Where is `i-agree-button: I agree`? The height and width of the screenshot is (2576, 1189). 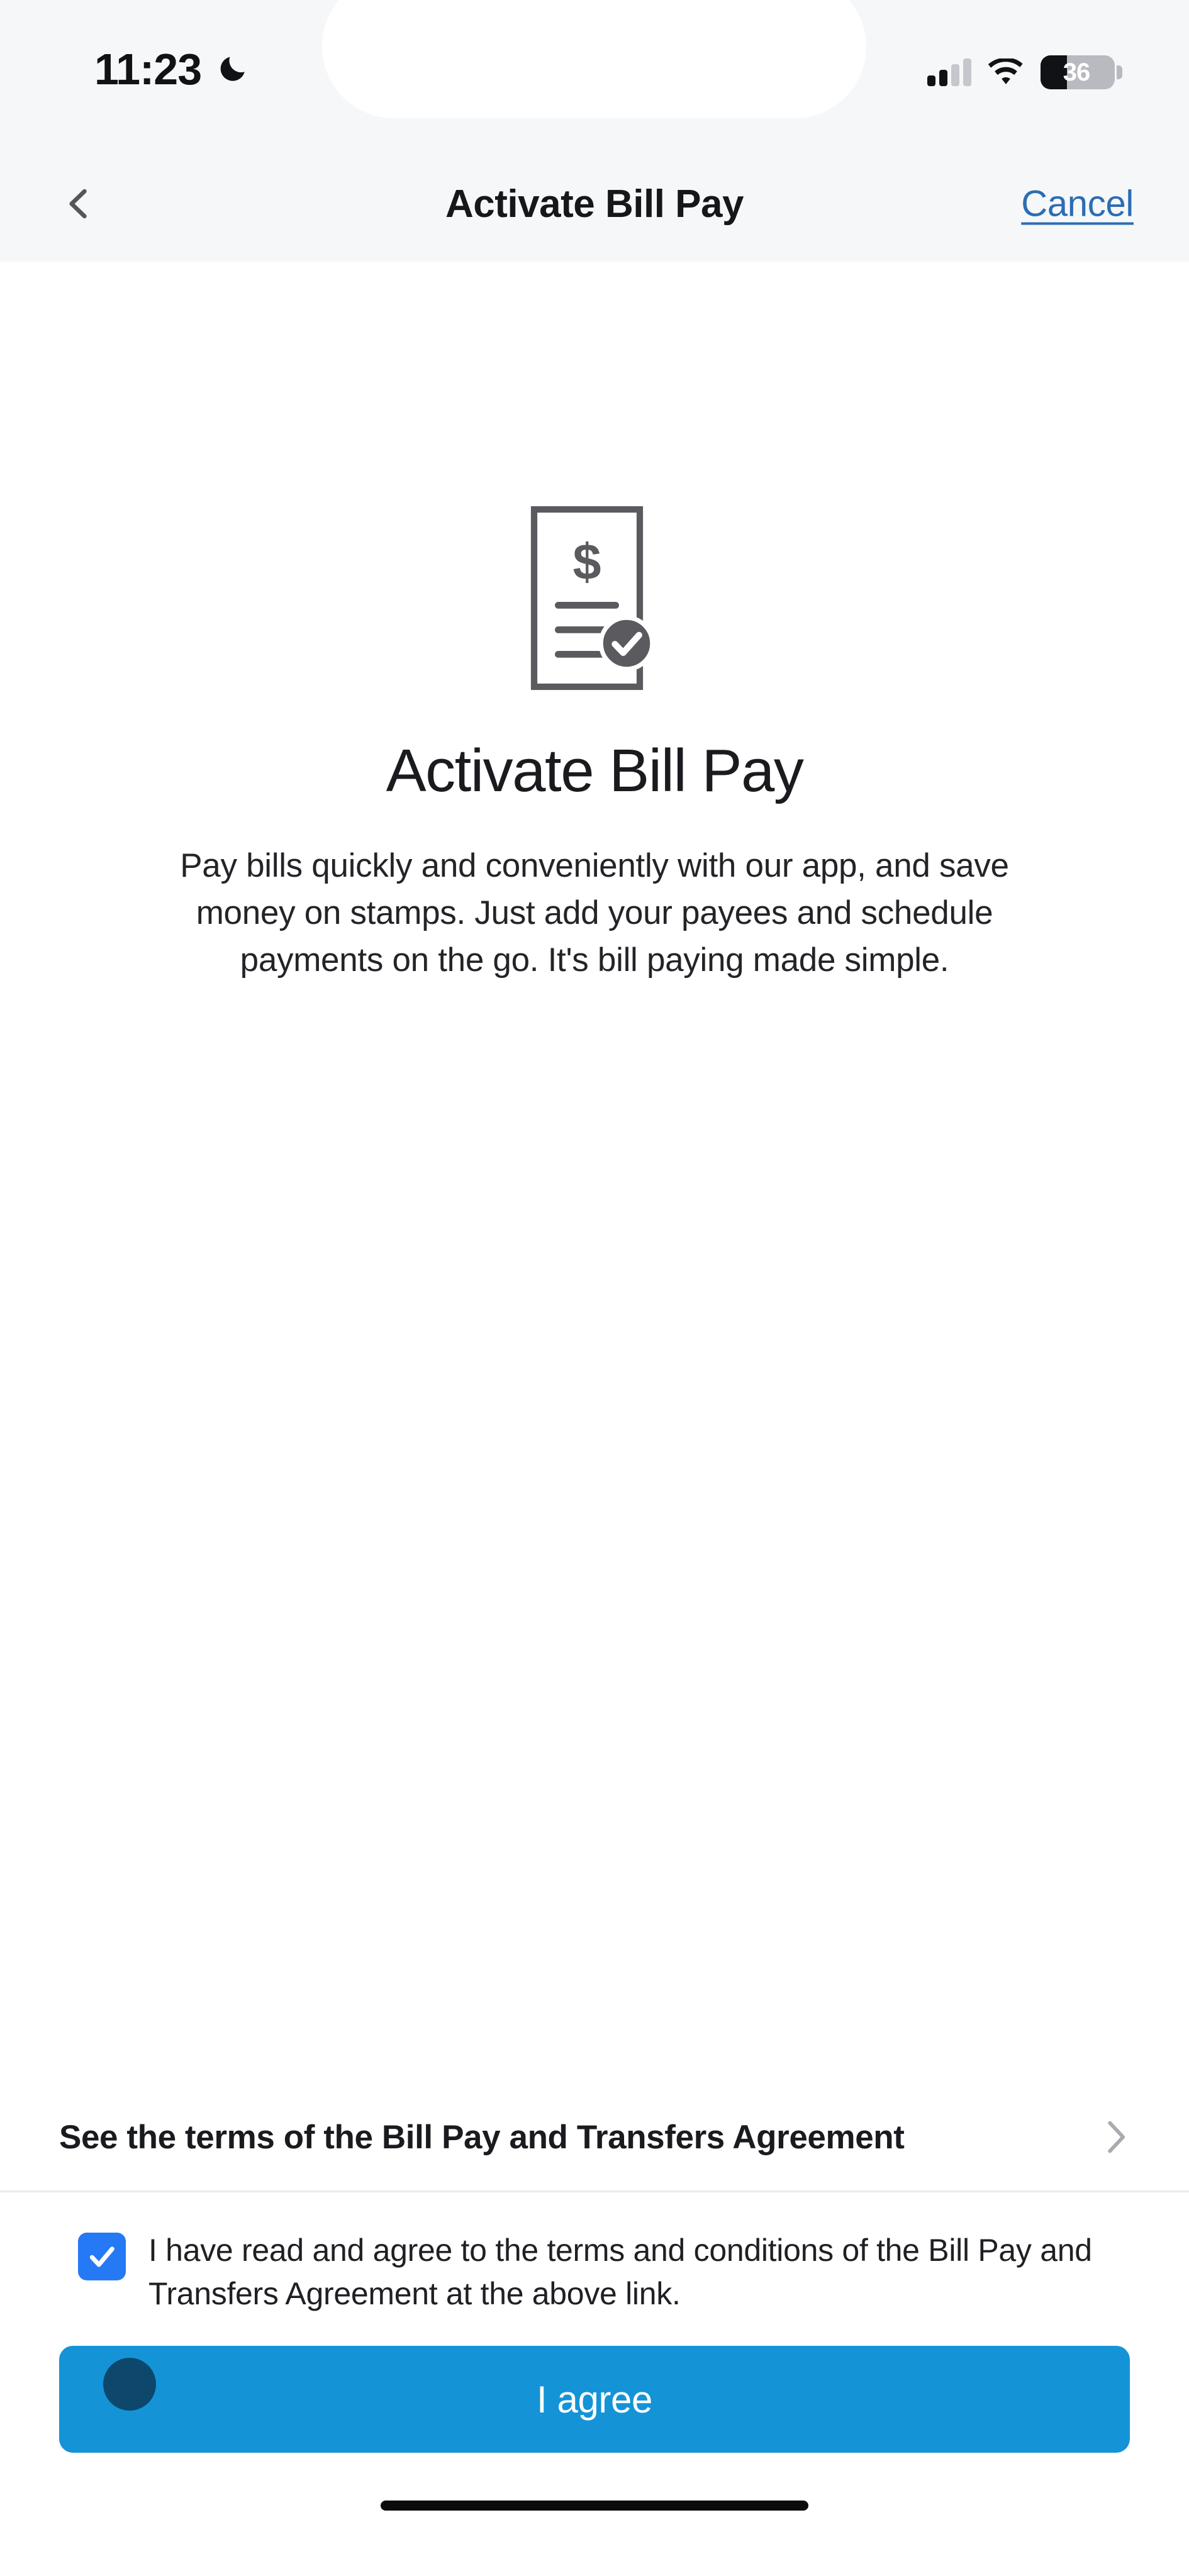 i-agree-button: I agree is located at coordinates (594, 2399).